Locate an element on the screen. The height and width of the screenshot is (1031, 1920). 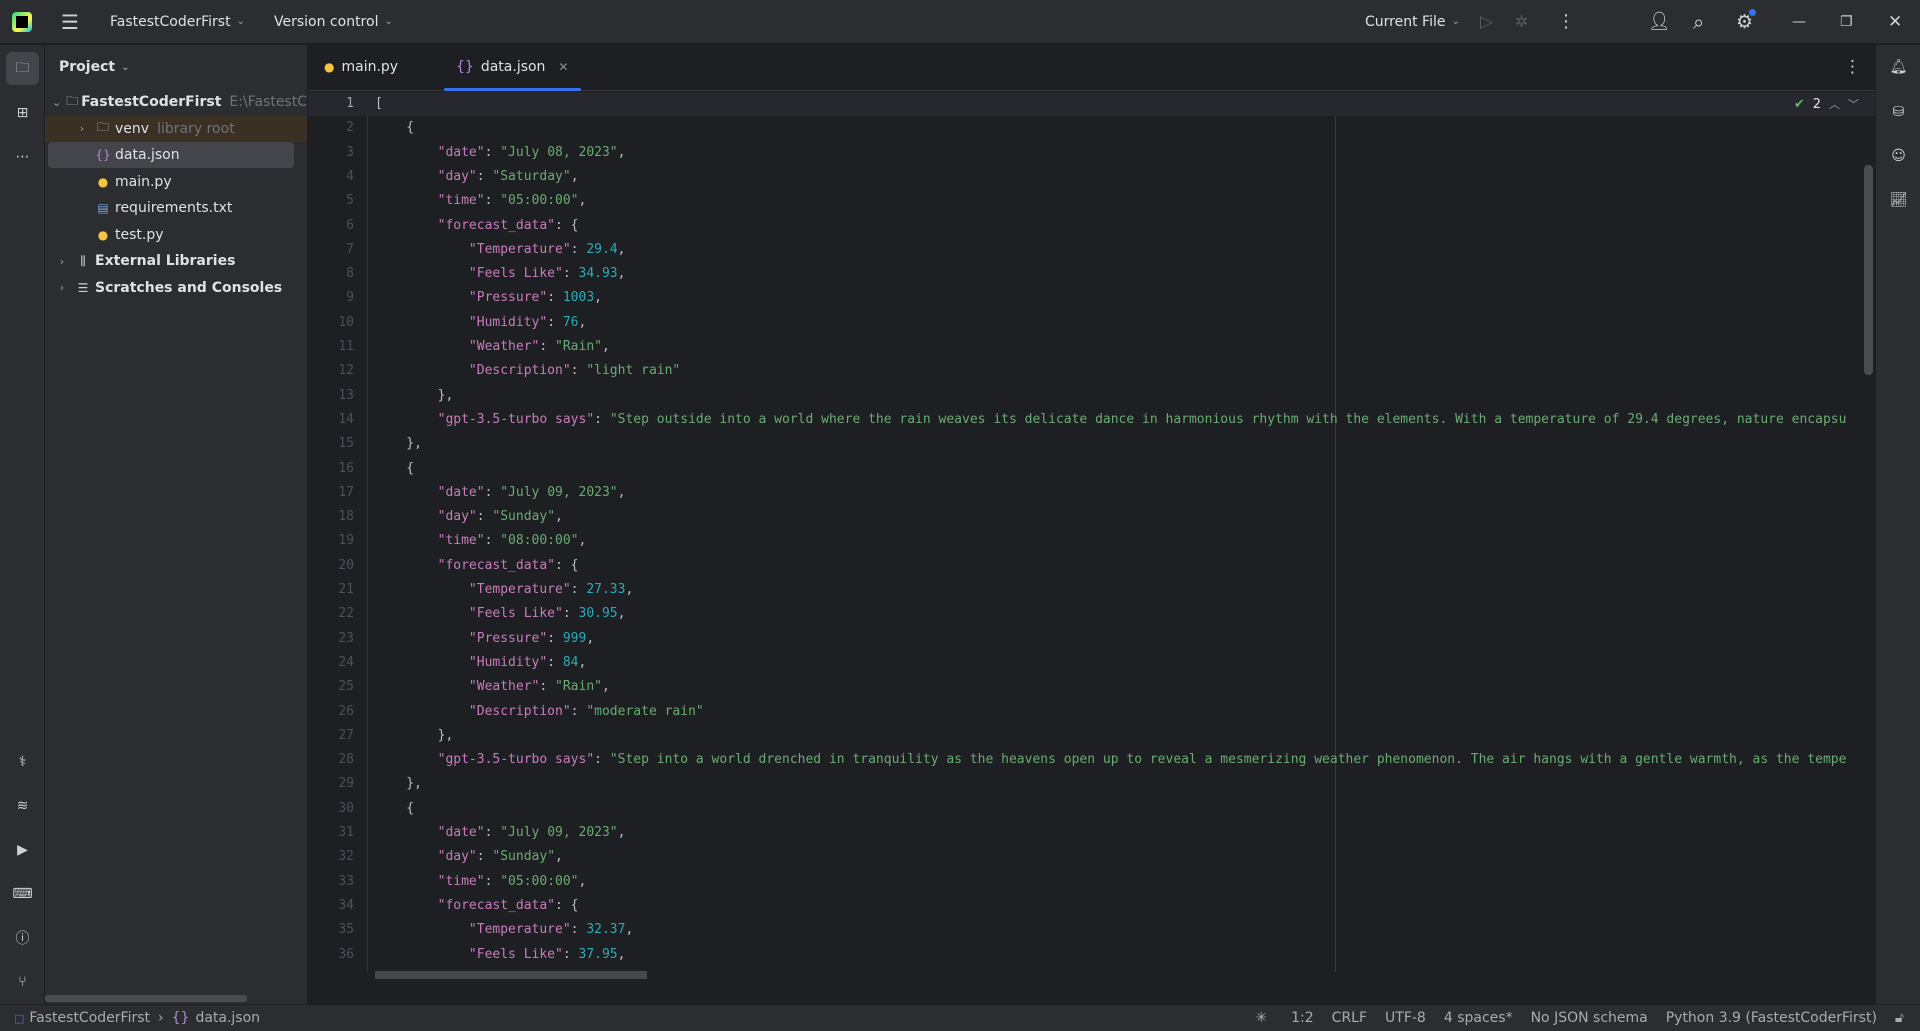
line-number: 34 is located at coordinates (346, 905).